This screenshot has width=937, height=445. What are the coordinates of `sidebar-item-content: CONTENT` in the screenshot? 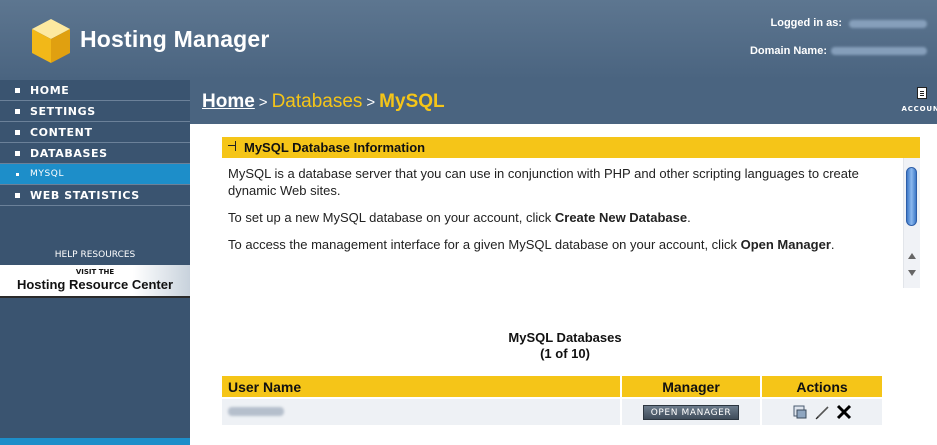 It's located at (95, 132).